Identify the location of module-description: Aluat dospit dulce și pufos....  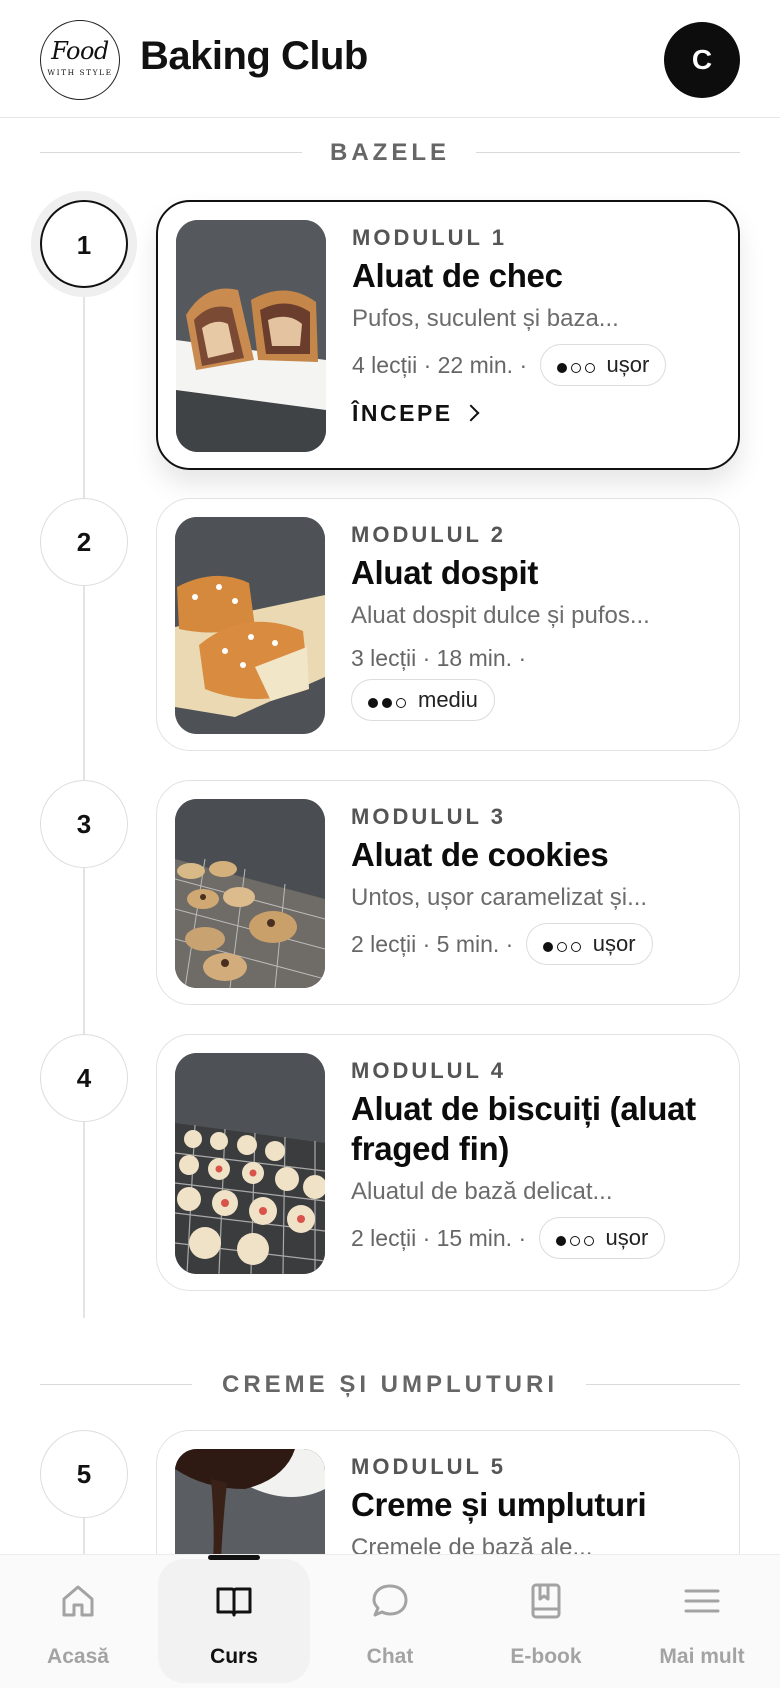
(500, 615).